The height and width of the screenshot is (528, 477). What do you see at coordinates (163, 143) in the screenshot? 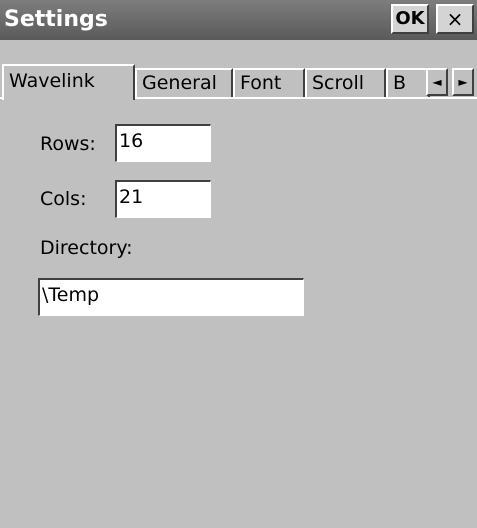
I see `rows-field: 16` at bounding box center [163, 143].